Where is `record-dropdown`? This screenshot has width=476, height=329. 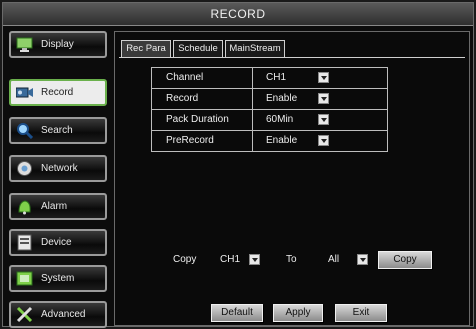 record-dropdown is located at coordinates (323, 98).